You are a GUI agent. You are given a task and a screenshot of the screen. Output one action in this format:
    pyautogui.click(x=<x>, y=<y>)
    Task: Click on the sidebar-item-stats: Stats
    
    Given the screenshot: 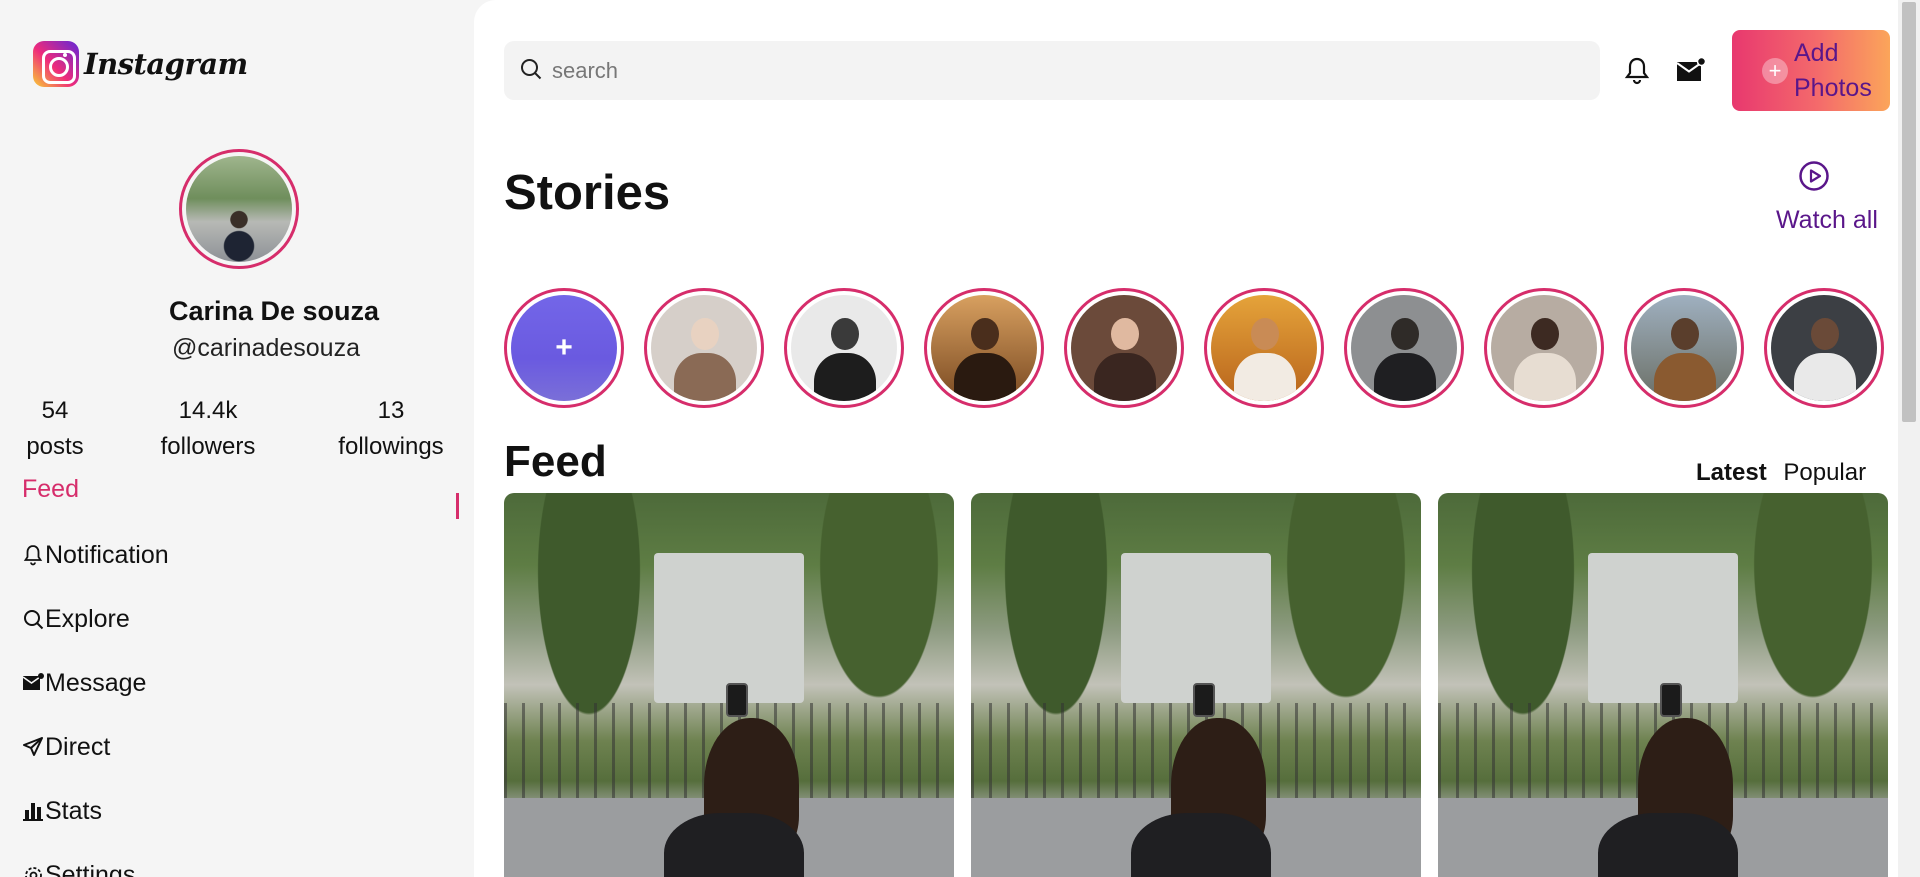 What is the action you would take?
    pyautogui.click(x=242, y=811)
    